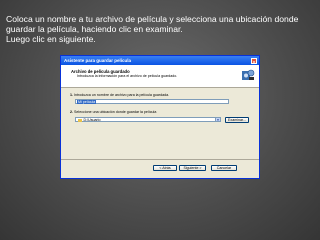  What do you see at coordinates (152, 101) in the screenshot?
I see `movie-filename-input: Mi película` at bounding box center [152, 101].